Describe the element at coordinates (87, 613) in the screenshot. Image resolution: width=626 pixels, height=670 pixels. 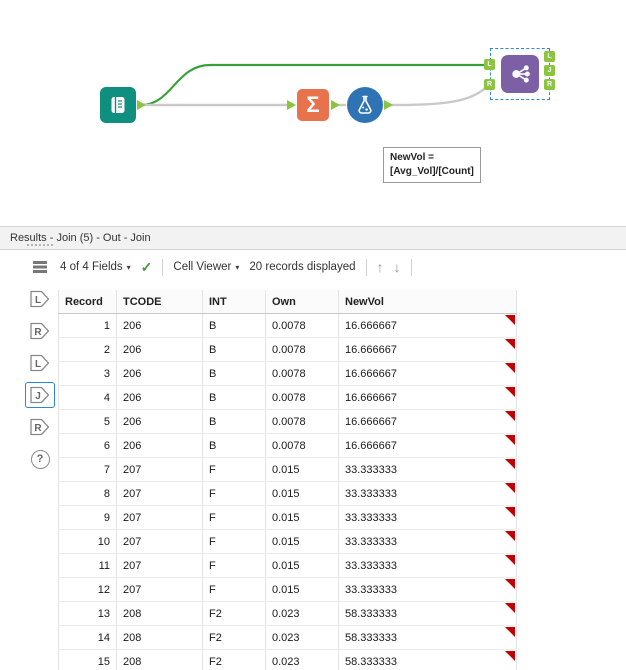
I see `table-cell: 13` at that location.